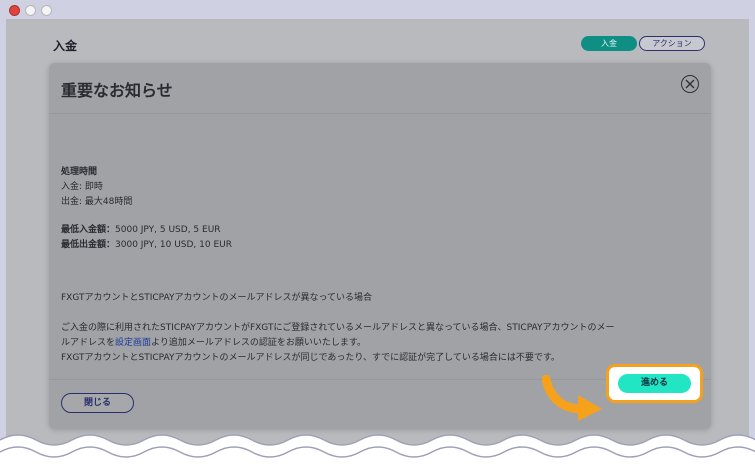 This screenshot has width=755, height=471. Describe the element at coordinates (117, 90) in the screenshot. I see `modal-title: 重要なお知らせ` at that location.